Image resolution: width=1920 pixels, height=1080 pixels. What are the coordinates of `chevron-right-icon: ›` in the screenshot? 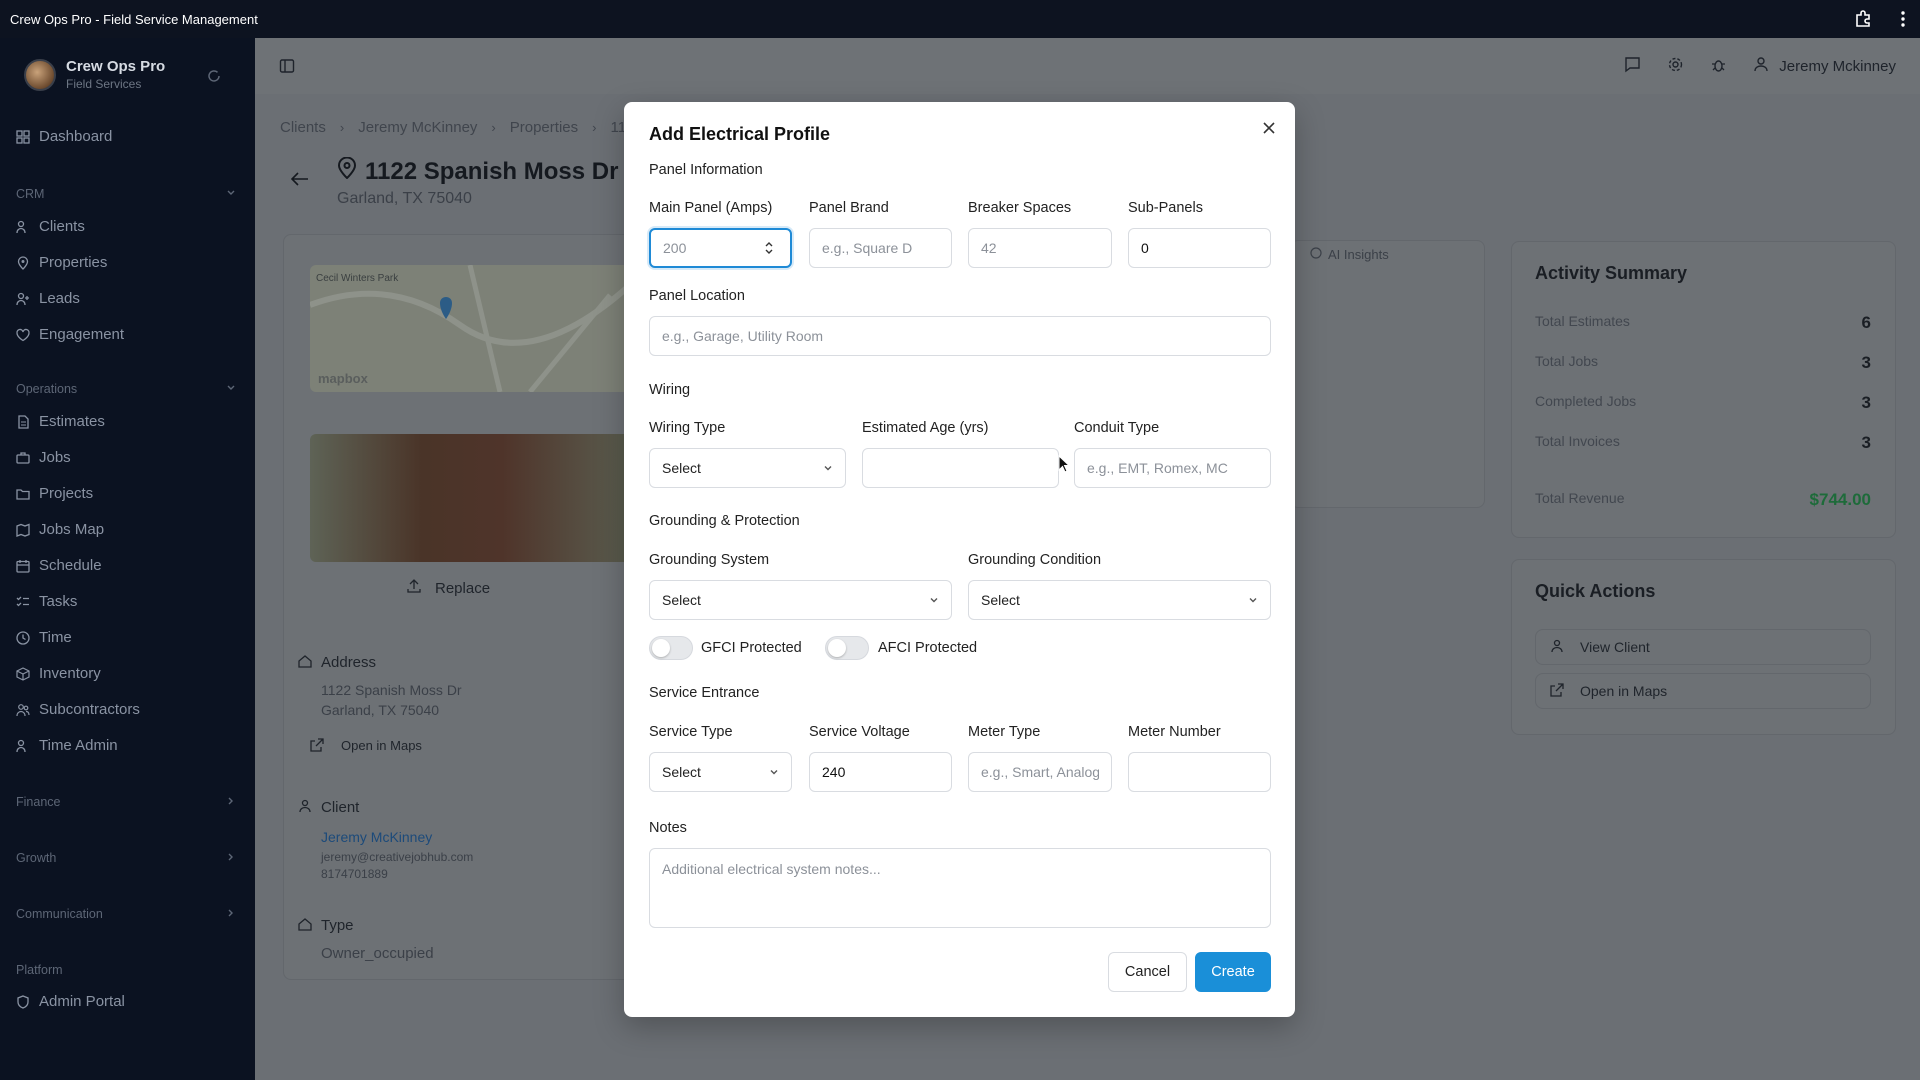 It's located at (493, 127).